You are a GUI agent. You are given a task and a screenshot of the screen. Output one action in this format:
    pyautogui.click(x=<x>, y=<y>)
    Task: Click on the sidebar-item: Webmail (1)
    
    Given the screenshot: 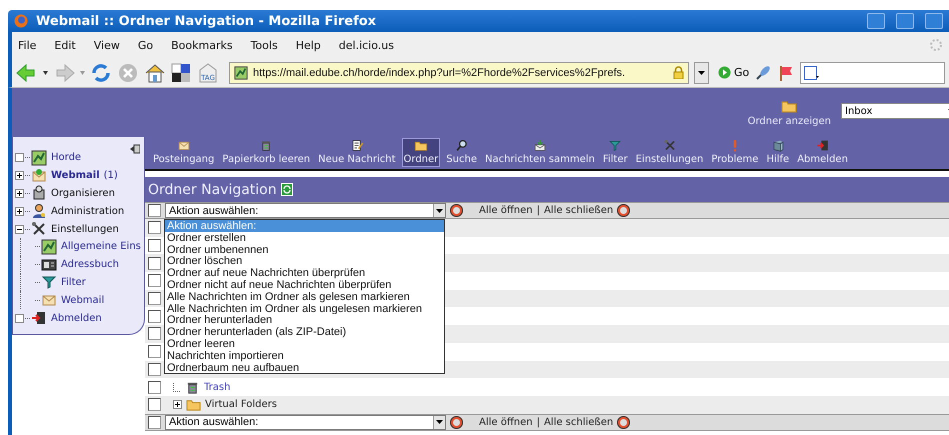 What is the action you would take?
    pyautogui.click(x=79, y=175)
    